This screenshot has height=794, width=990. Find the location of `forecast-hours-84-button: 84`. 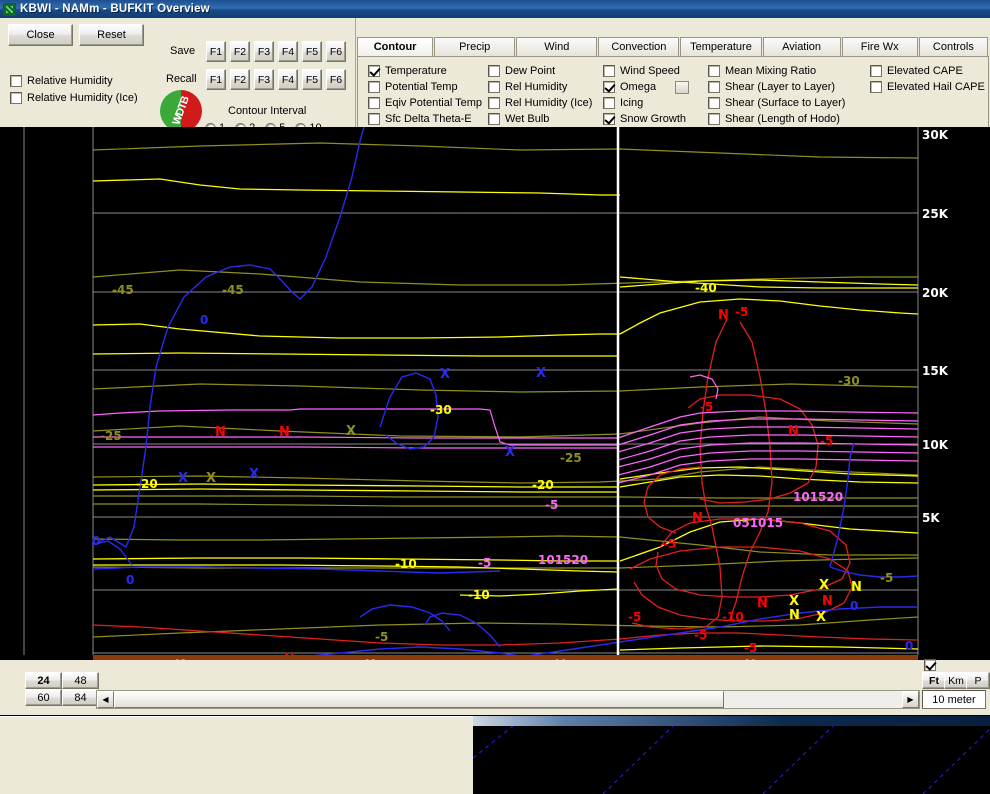

forecast-hours-84-button: 84 is located at coordinates (80, 697).